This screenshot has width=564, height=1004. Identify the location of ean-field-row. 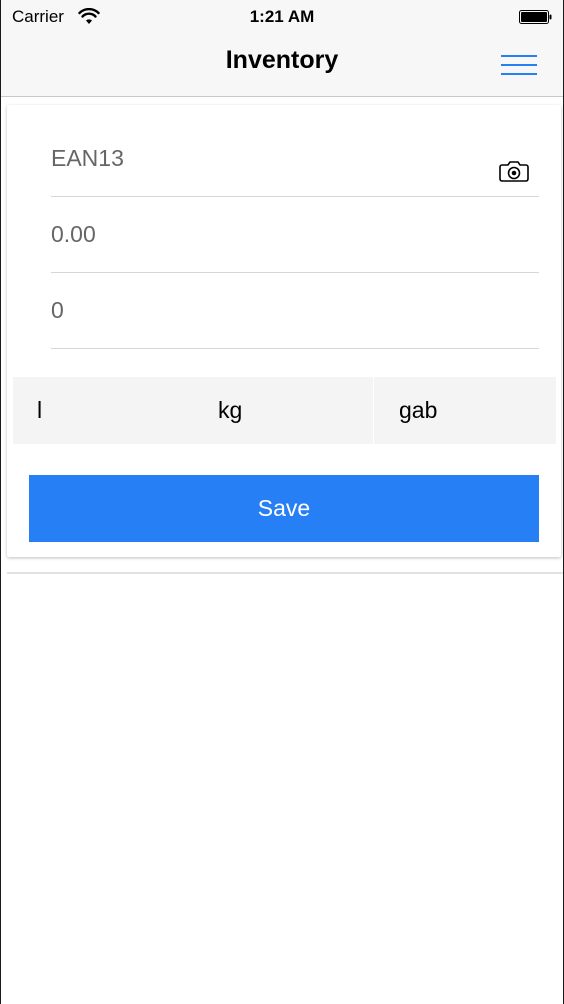
(295, 159).